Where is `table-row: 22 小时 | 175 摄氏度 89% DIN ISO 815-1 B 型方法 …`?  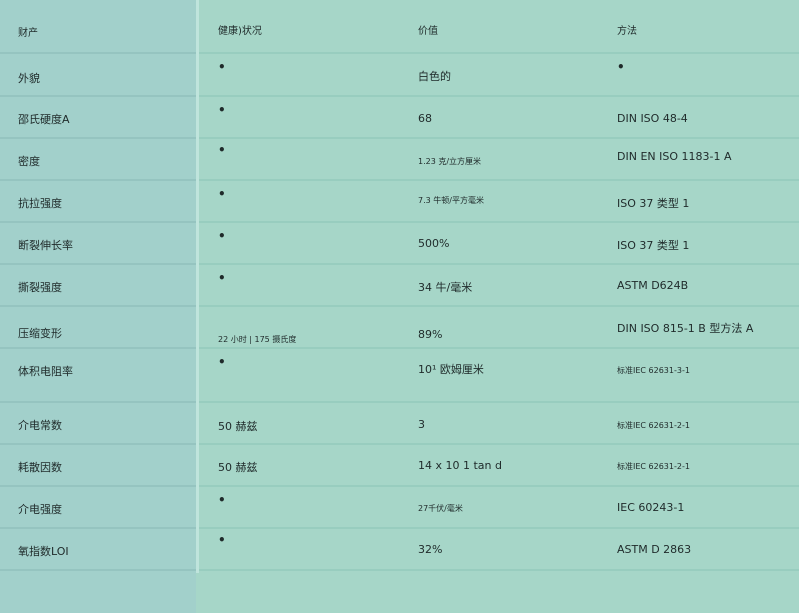 table-row: 22 小时 | 175 摄氏度 89% DIN ISO 815-1 B 型方法 … is located at coordinates (497, 328).